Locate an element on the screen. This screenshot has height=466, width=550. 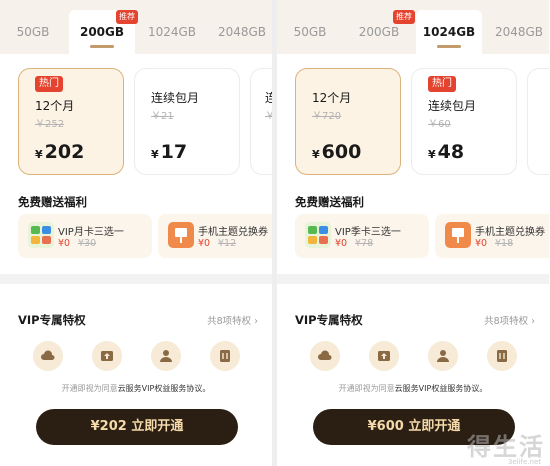
price-value: 17 is located at coordinates (174, 152).